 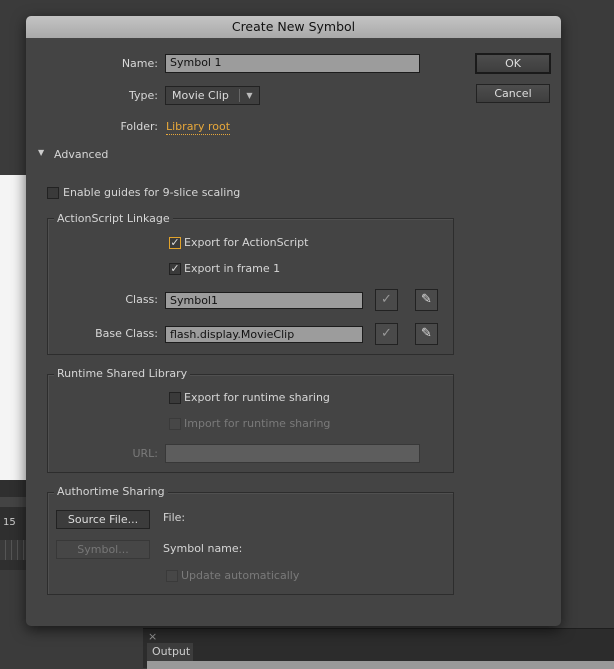 I want to click on expand-triangle-icon: ▼, so click(x=41, y=152).